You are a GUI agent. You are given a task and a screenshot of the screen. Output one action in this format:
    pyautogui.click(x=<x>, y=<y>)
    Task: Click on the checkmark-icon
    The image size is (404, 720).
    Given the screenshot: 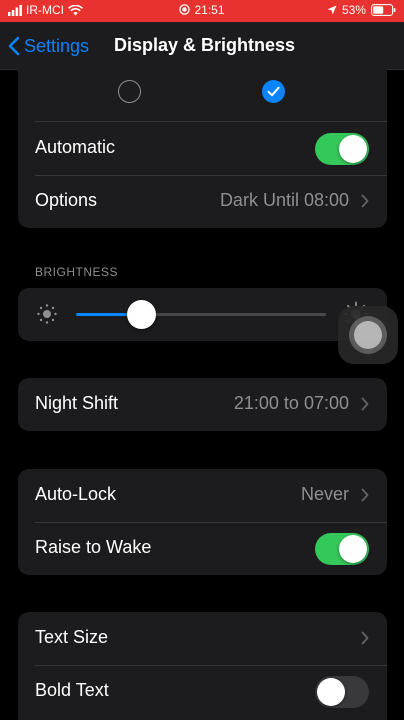 What is the action you would take?
    pyautogui.click(x=273, y=91)
    